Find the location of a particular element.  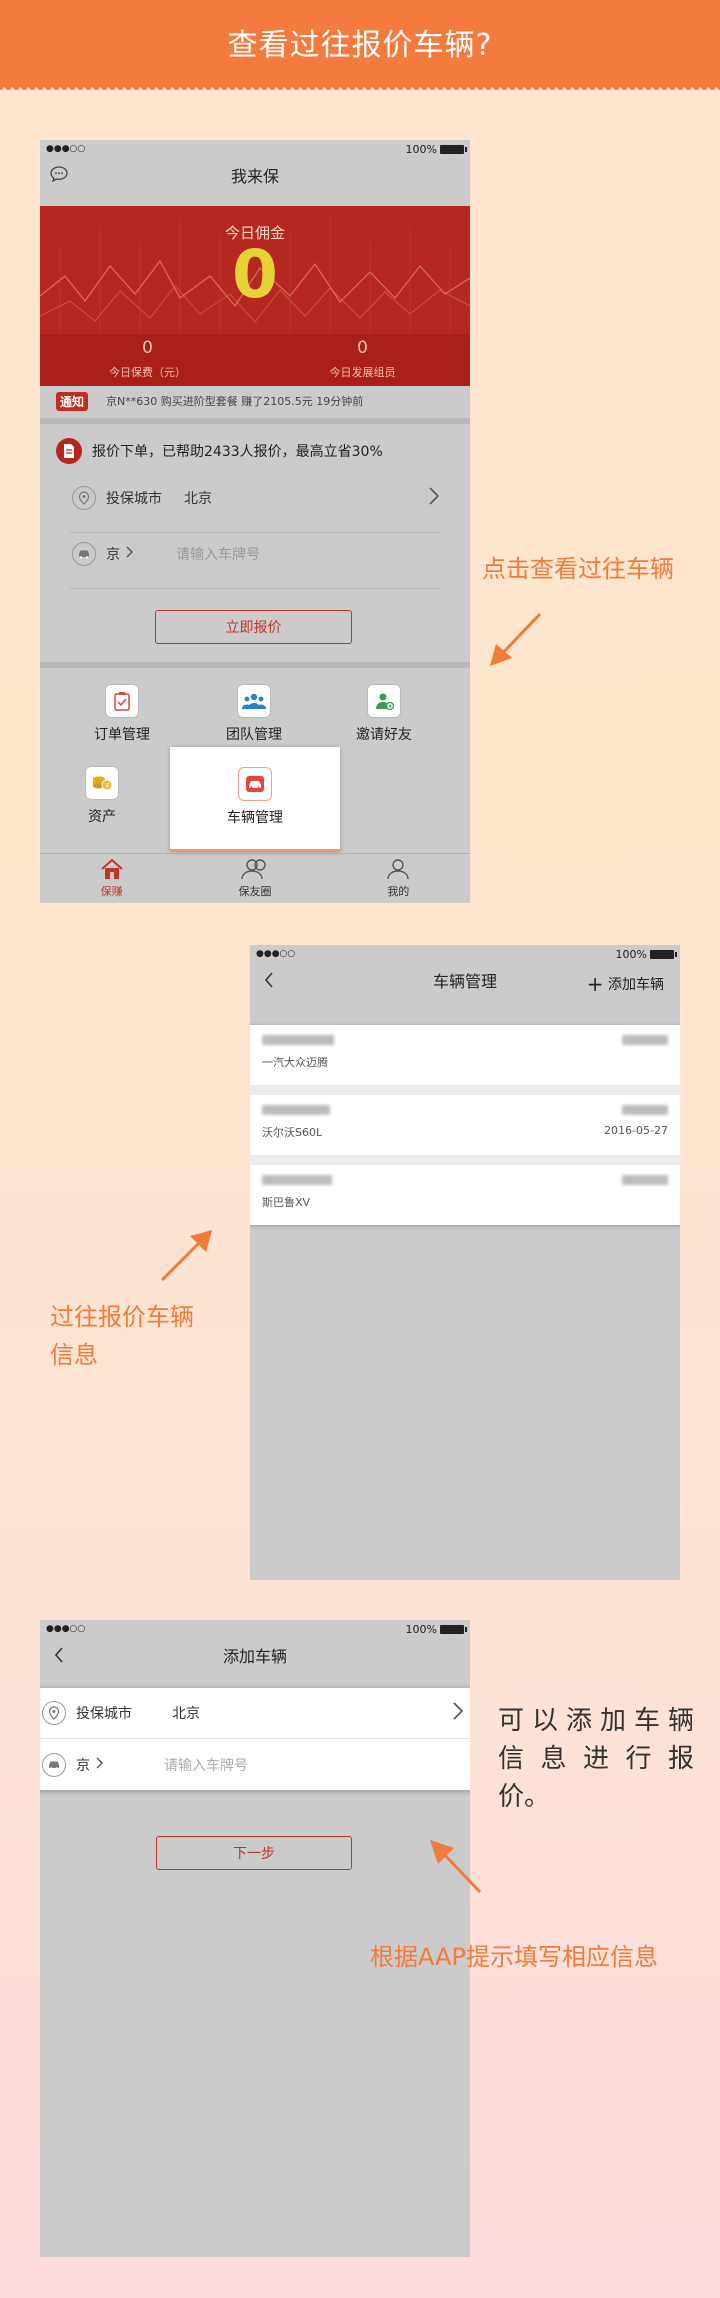

grid-item-team: 团队管理 is located at coordinates (254, 714).